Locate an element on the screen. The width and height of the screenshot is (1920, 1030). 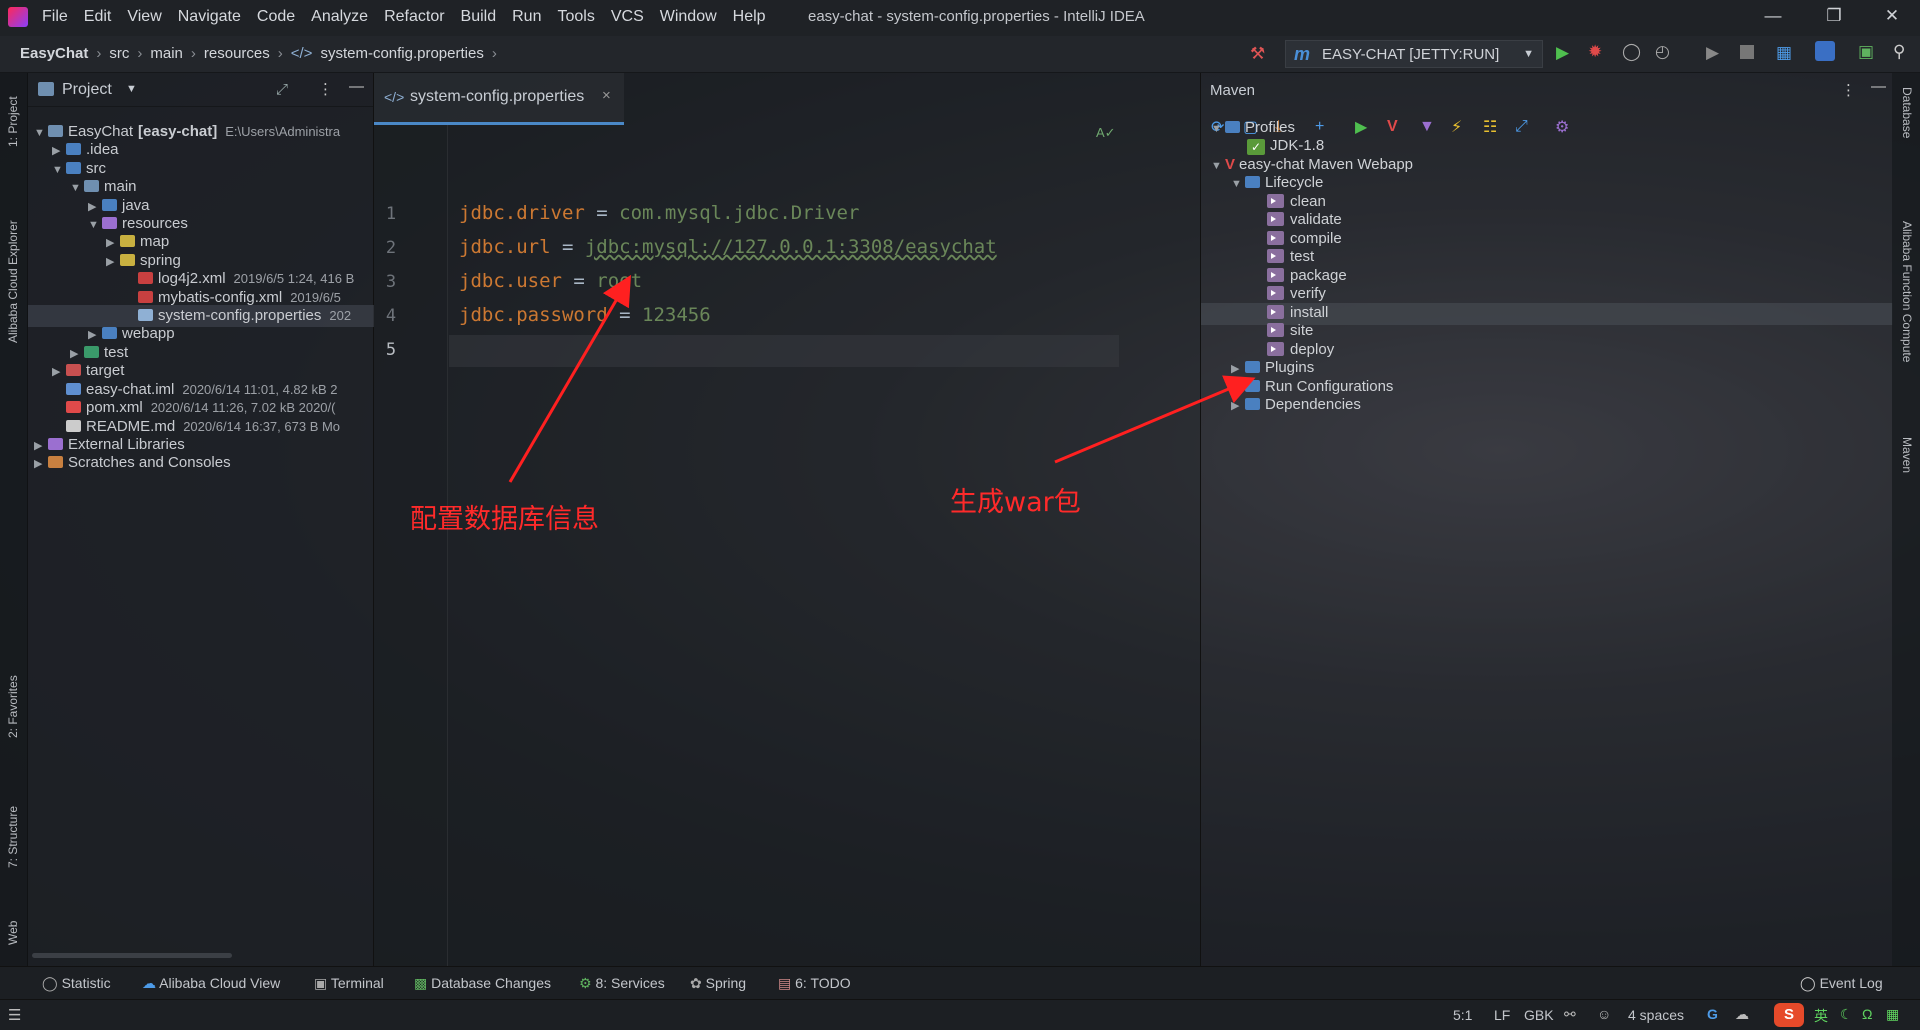
annotation-arrow-left is located at coordinates (570, 378).